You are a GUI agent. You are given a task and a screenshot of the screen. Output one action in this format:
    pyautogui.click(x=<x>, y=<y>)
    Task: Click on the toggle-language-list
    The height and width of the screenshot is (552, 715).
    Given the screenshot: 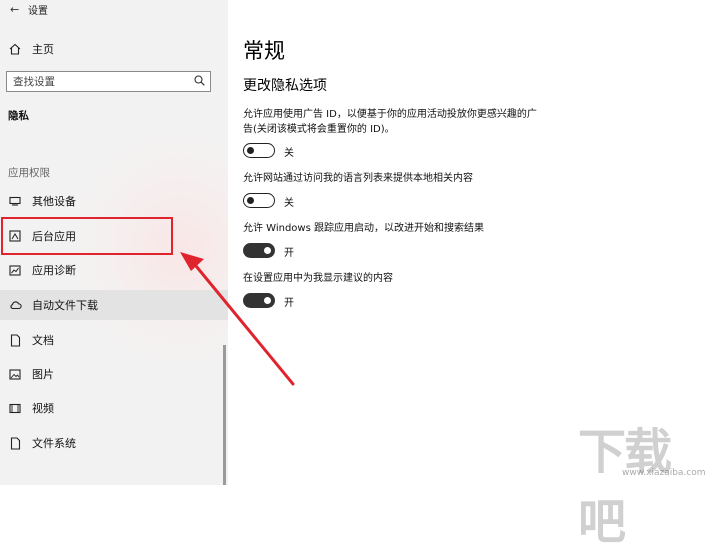 What is the action you would take?
    pyautogui.click(x=259, y=200)
    